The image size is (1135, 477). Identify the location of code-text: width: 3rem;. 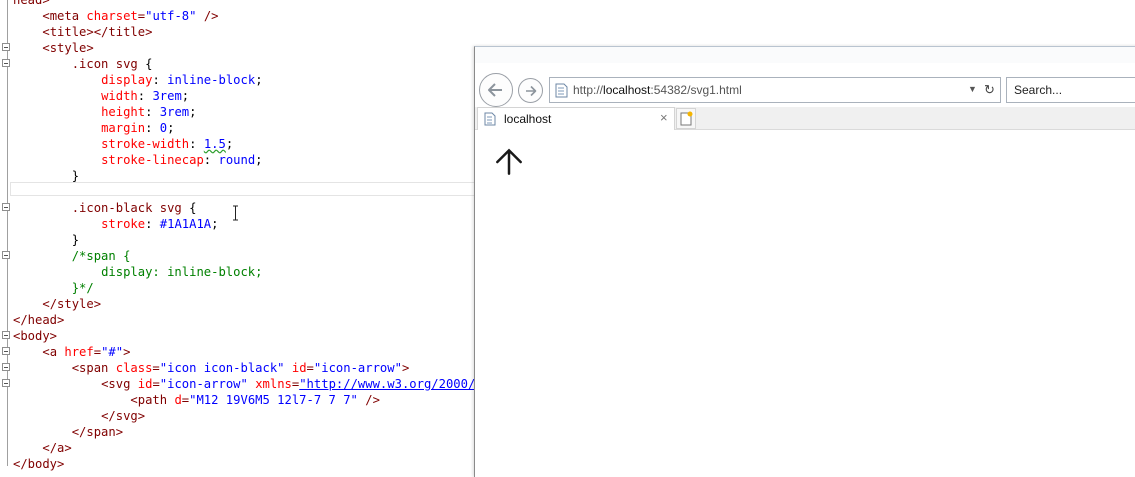
(101, 96).